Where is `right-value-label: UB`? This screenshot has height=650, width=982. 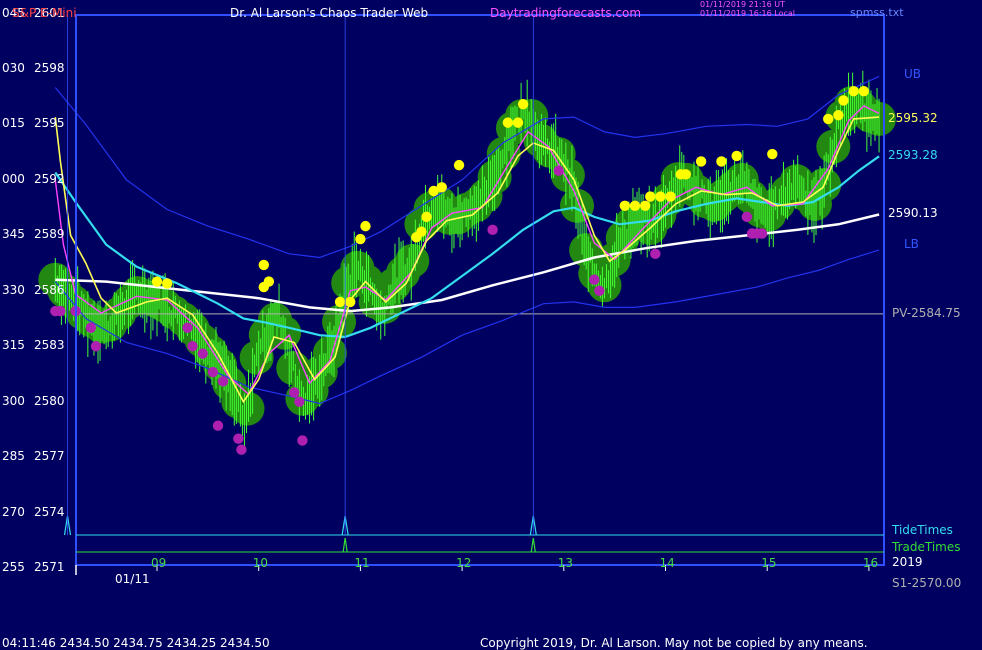 right-value-label: UB is located at coordinates (913, 73).